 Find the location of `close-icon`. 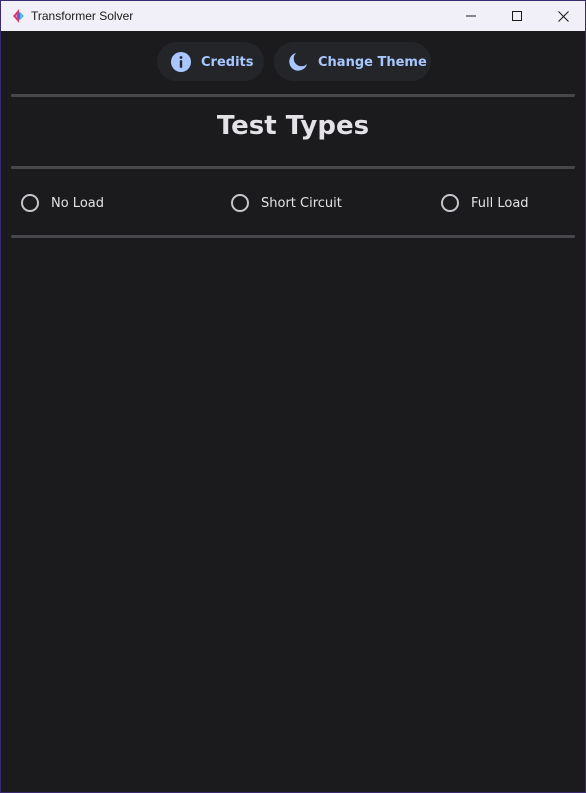

close-icon is located at coordinates (563, 16).